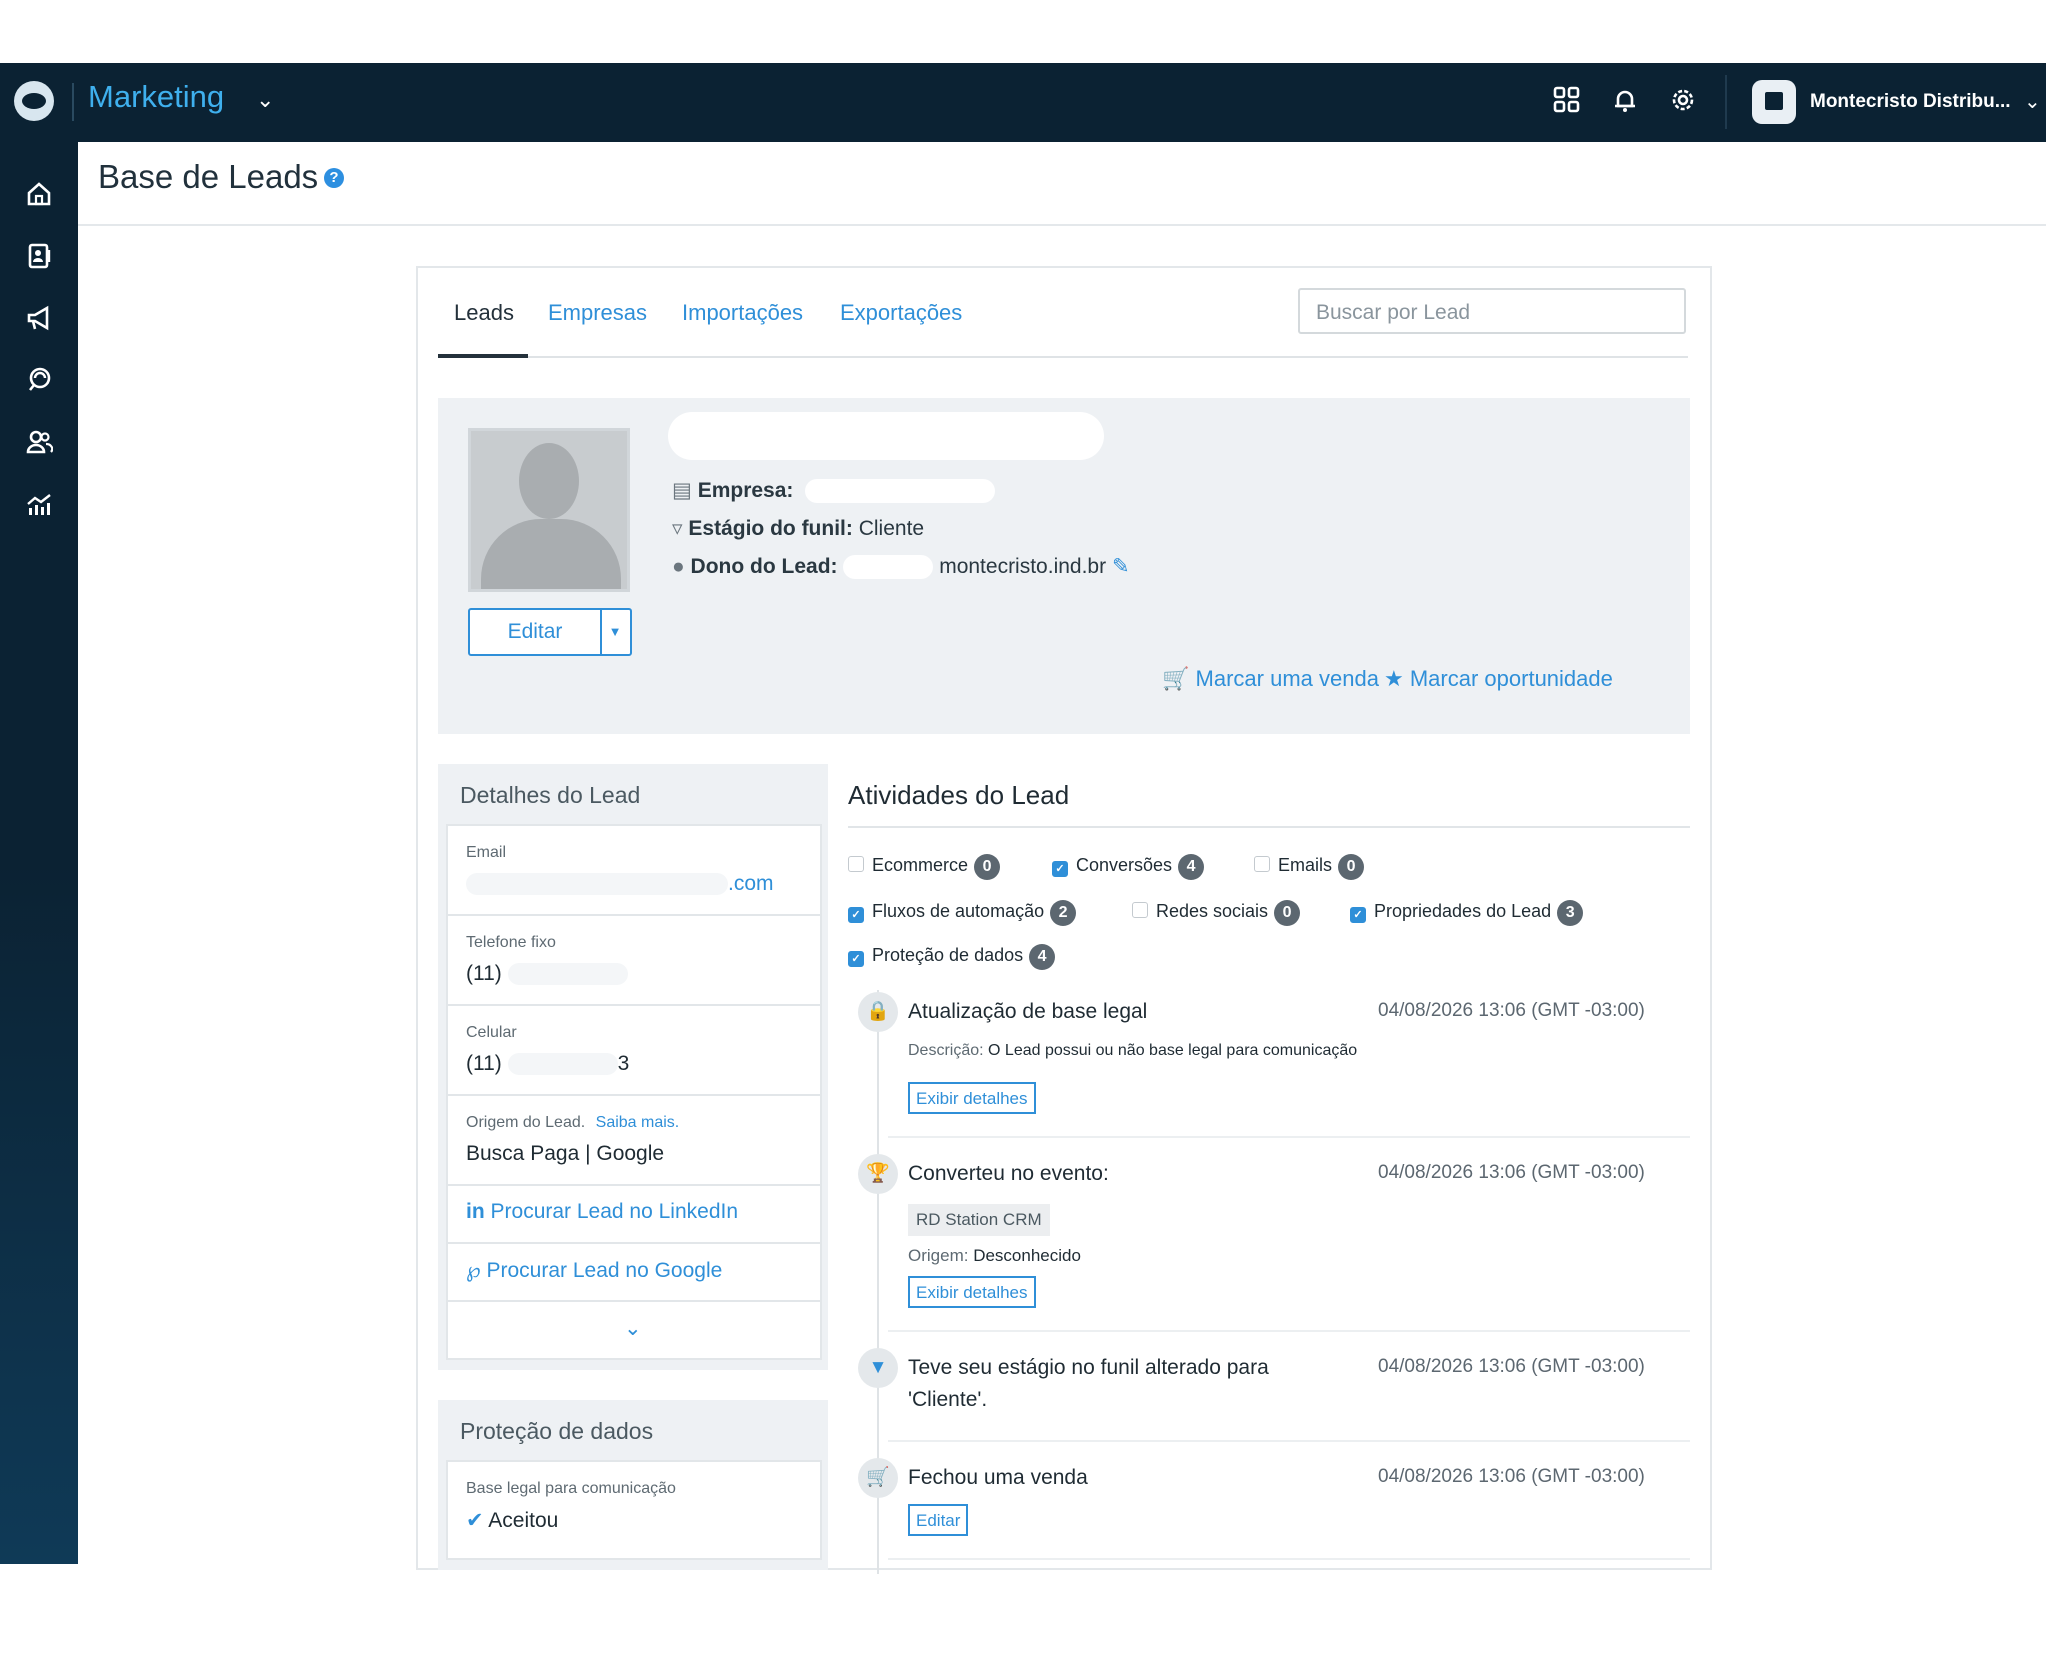 This screenshot has width=2046, height=1671. What do you see at coordinates (548, 1064) in the screenshot?
I see `mobile-value: (11) 3` at bounding box center [548, 1064].